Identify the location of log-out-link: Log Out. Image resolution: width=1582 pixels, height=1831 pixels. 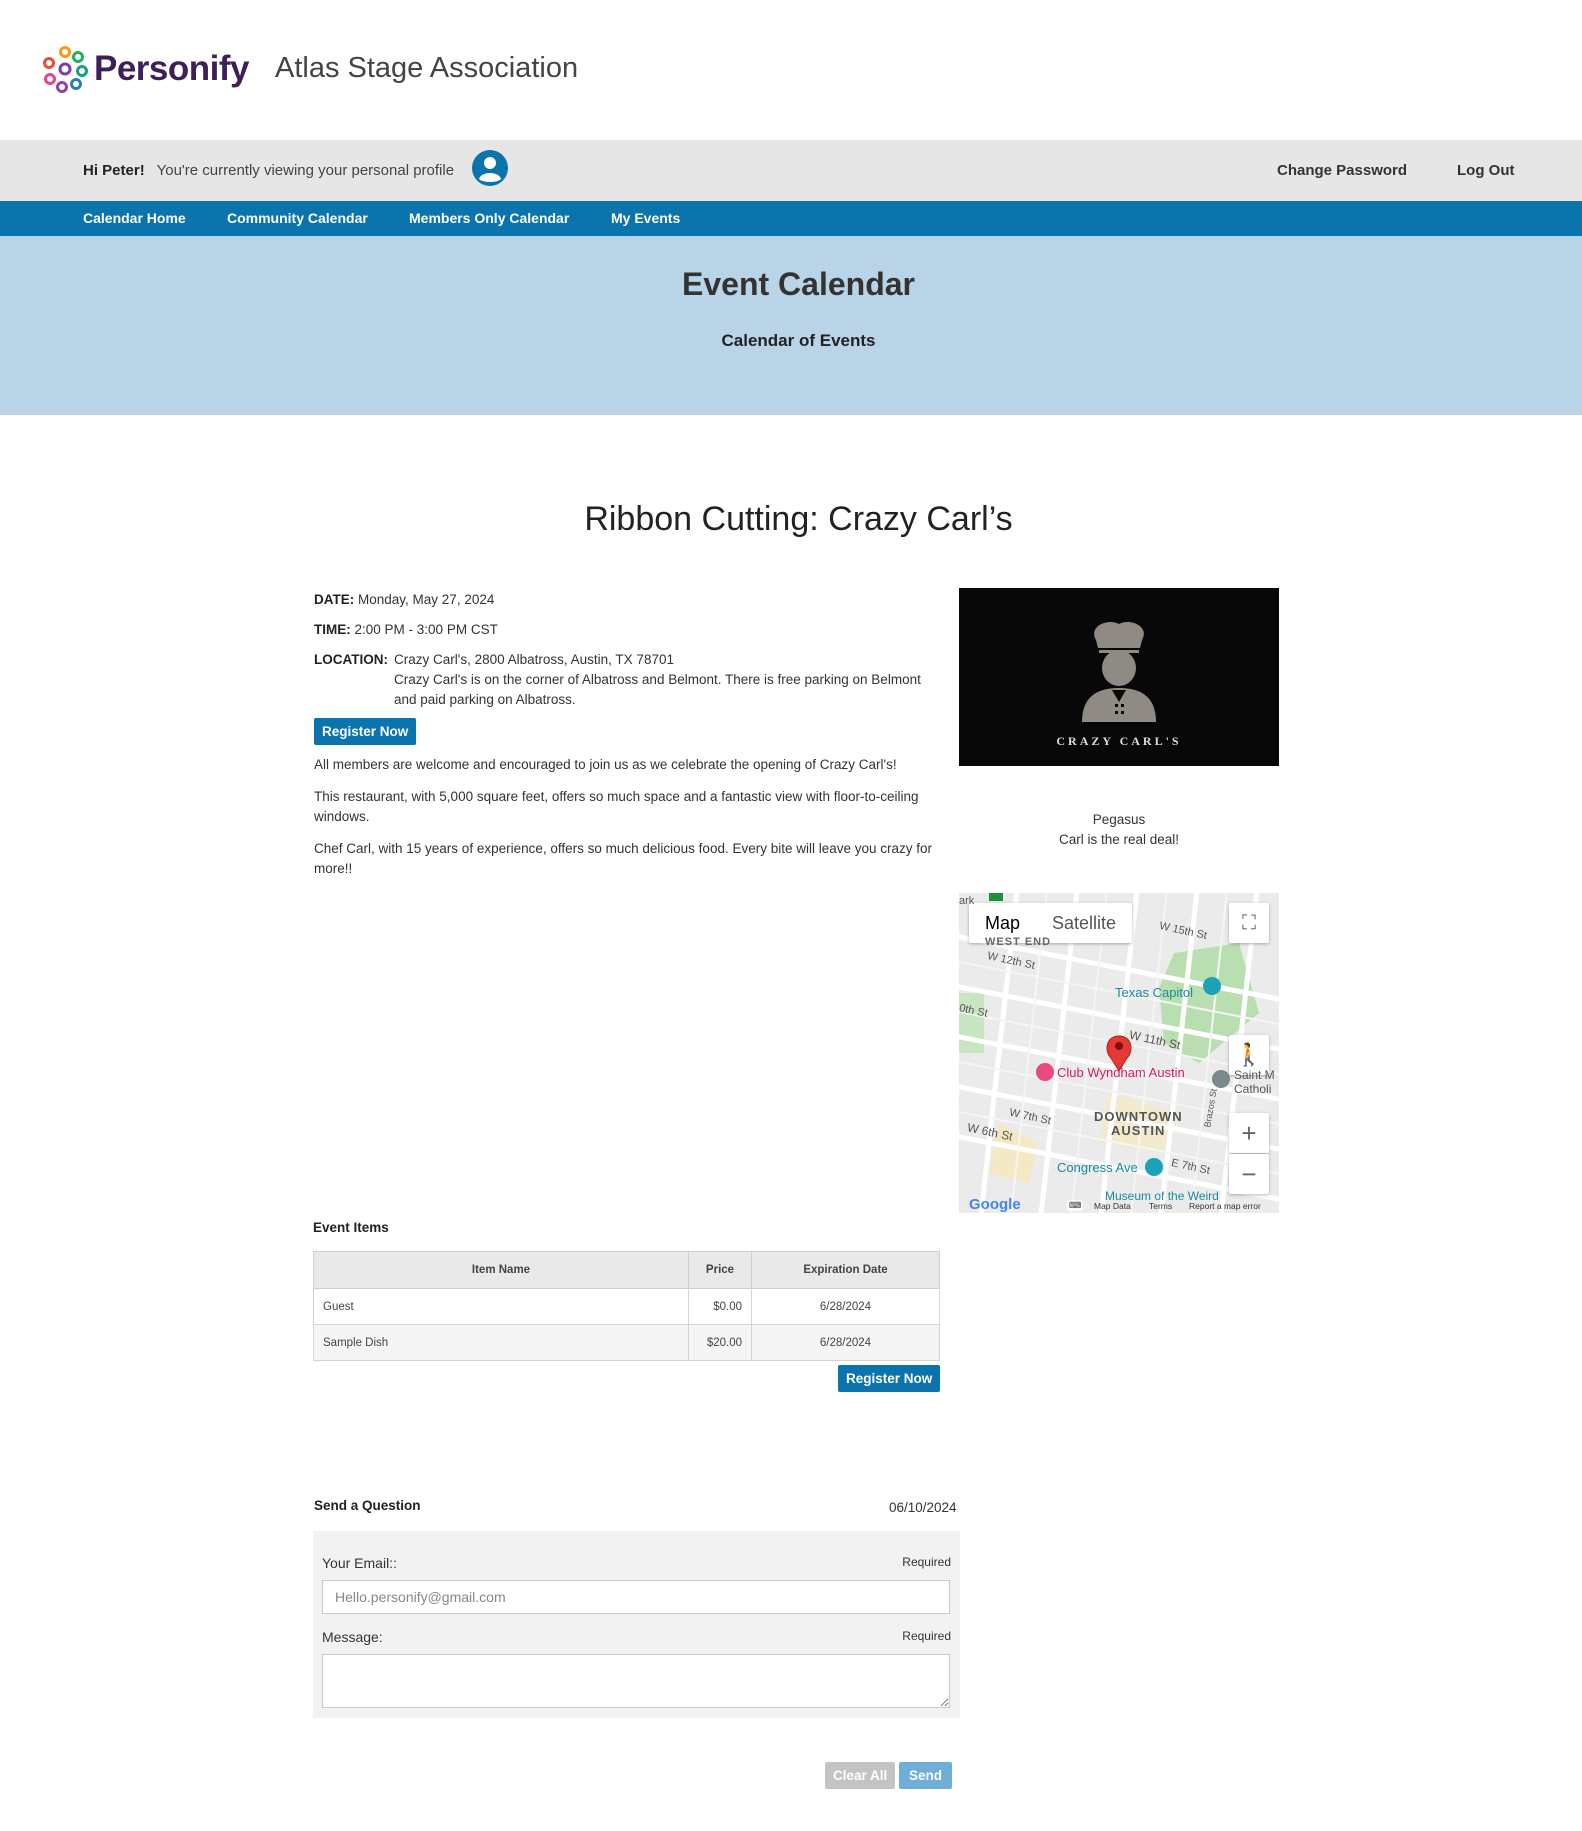
(1485, 170).